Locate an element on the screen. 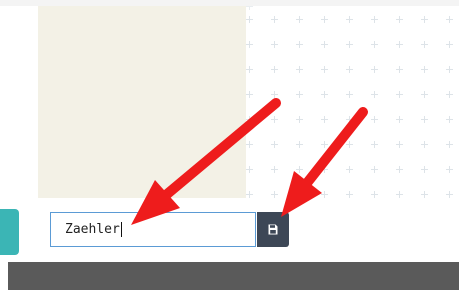 The height and width of the screenshot is (290, 459). bottom-bar is located at coordinates (233, 276).